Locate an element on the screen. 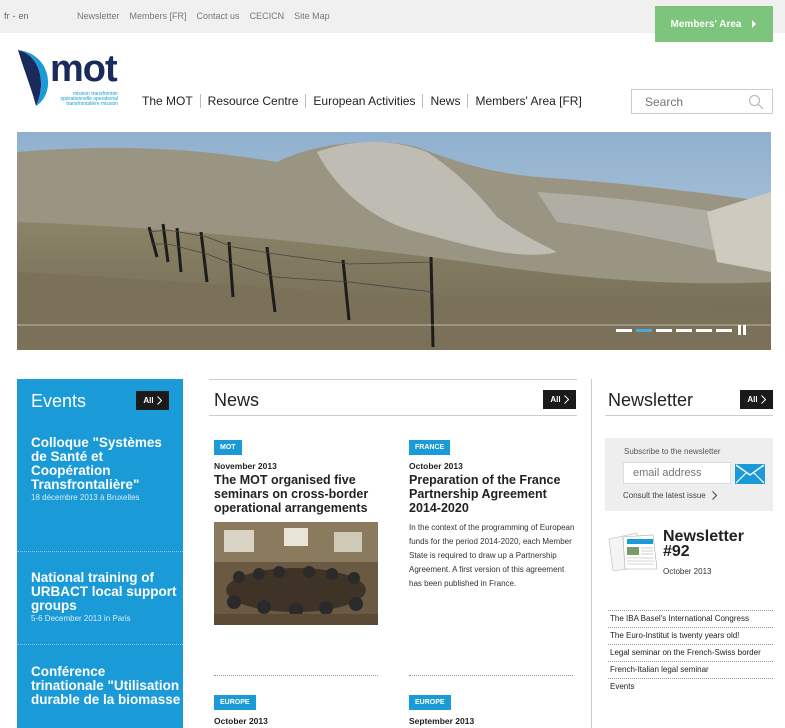  members-fr-link: Members [FR] is located at coordinates (158, 16).